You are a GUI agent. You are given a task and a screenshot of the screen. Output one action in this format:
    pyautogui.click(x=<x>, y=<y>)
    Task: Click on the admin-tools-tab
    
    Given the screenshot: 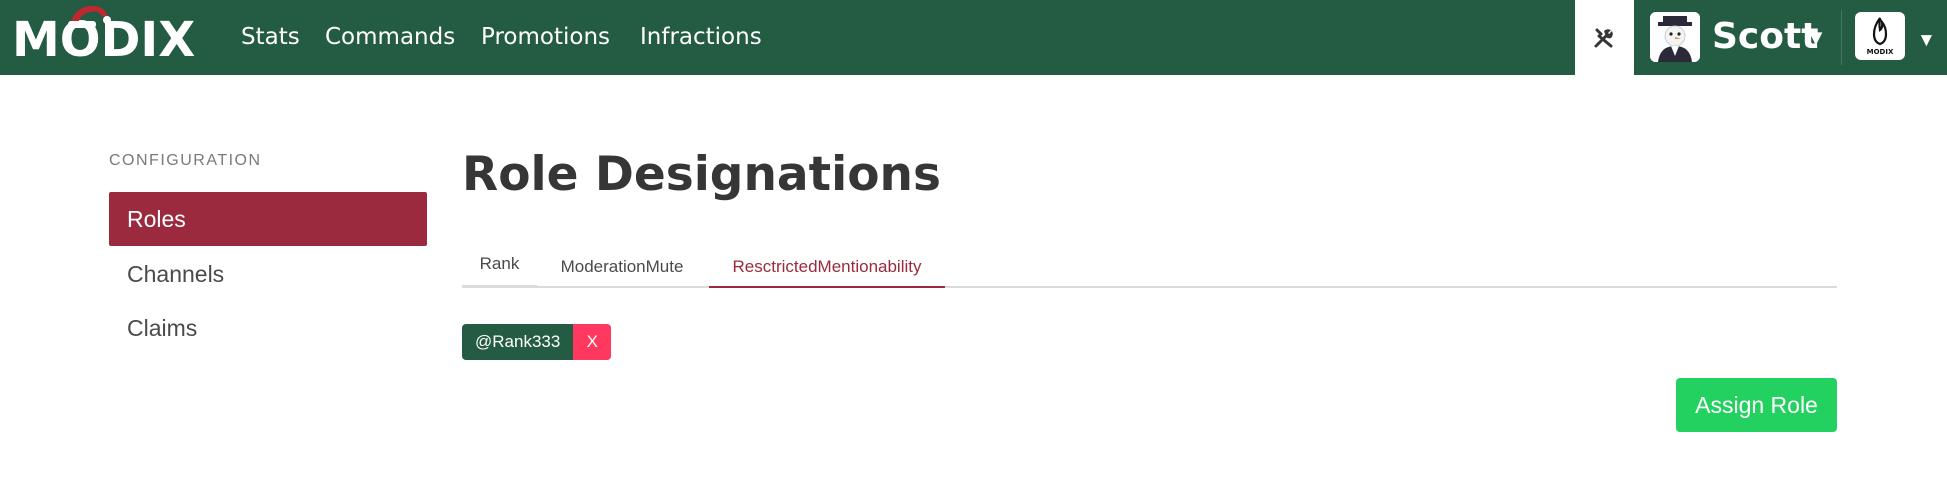 What is the action you would take?
    pyautogui.click(x=1604, y=37)
    